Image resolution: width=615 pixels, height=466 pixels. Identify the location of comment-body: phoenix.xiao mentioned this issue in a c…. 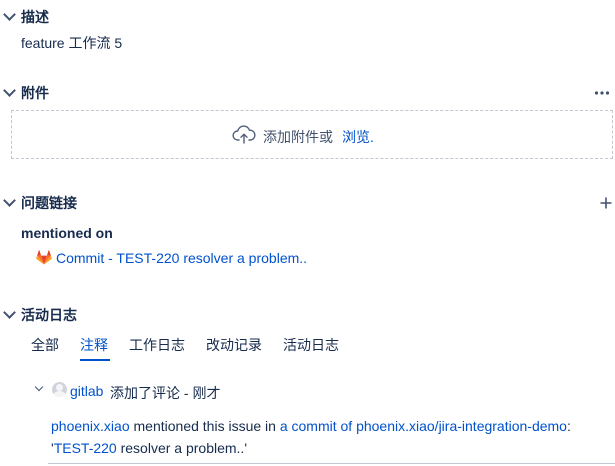
(311, 437).